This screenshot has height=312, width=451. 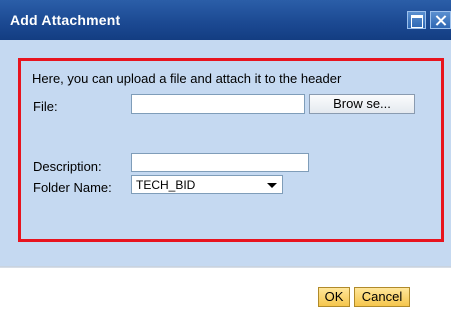 What do you see at coordinates (65, 20) in the screenshot?
I see `dialog-title: Add Attachment` at bounding box center [65, 20].